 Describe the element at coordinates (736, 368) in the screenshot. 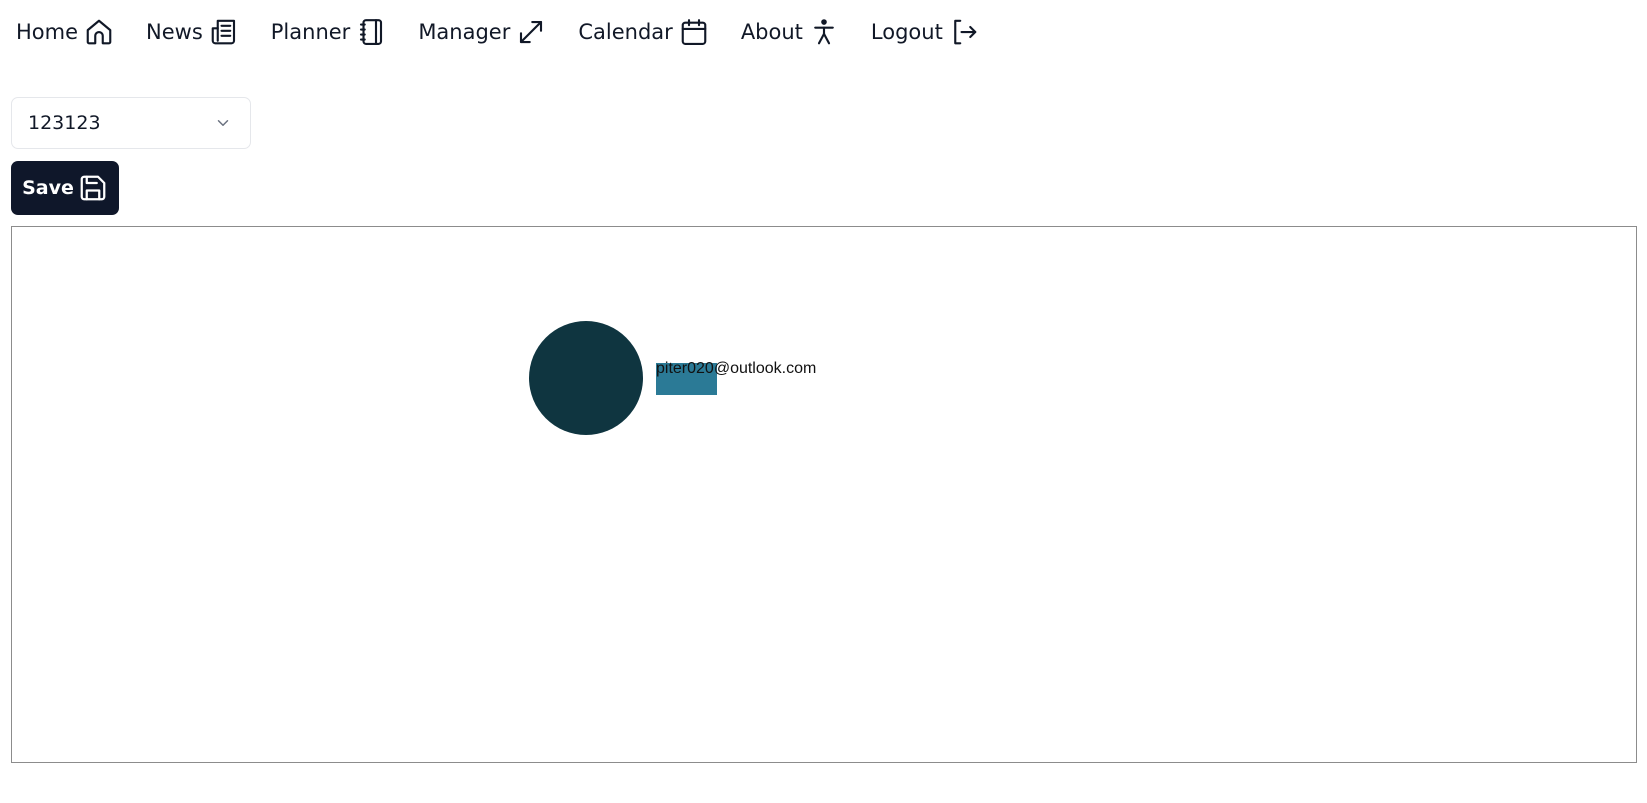

I see `graph-node-label: piter020@outlook.com` at that location.